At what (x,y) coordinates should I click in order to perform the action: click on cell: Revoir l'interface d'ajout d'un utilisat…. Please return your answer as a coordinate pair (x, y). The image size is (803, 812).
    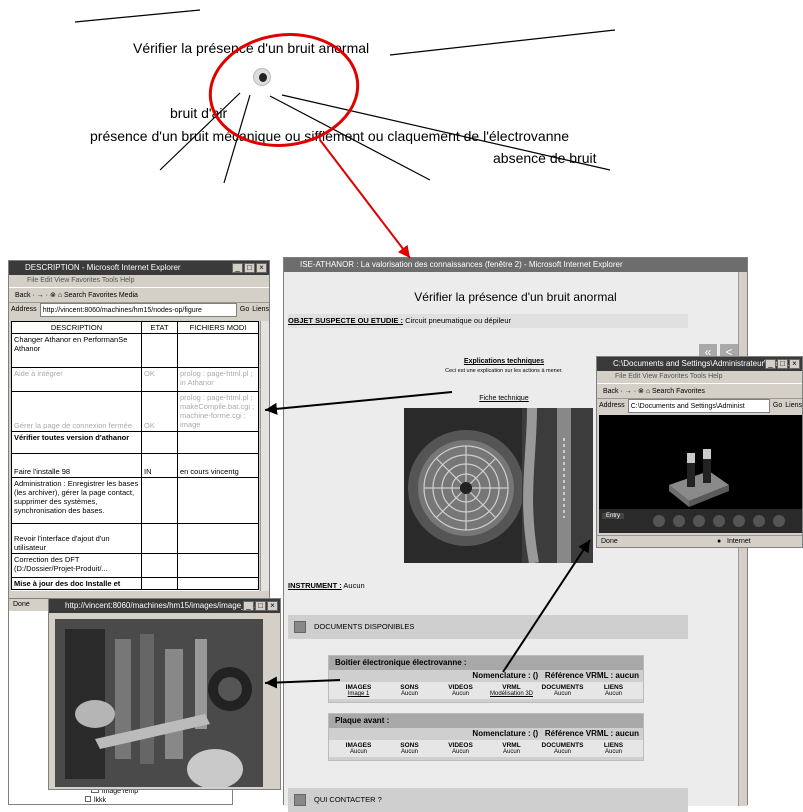
    Looking at the image, I should click on (76, 538).